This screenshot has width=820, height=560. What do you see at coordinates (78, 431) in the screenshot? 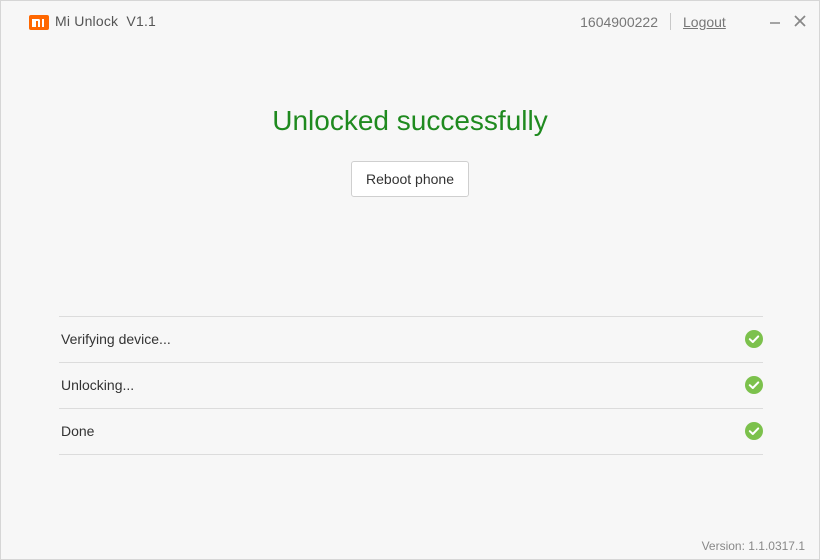
I see `step-label: Done` at bounding box center [78, 431].